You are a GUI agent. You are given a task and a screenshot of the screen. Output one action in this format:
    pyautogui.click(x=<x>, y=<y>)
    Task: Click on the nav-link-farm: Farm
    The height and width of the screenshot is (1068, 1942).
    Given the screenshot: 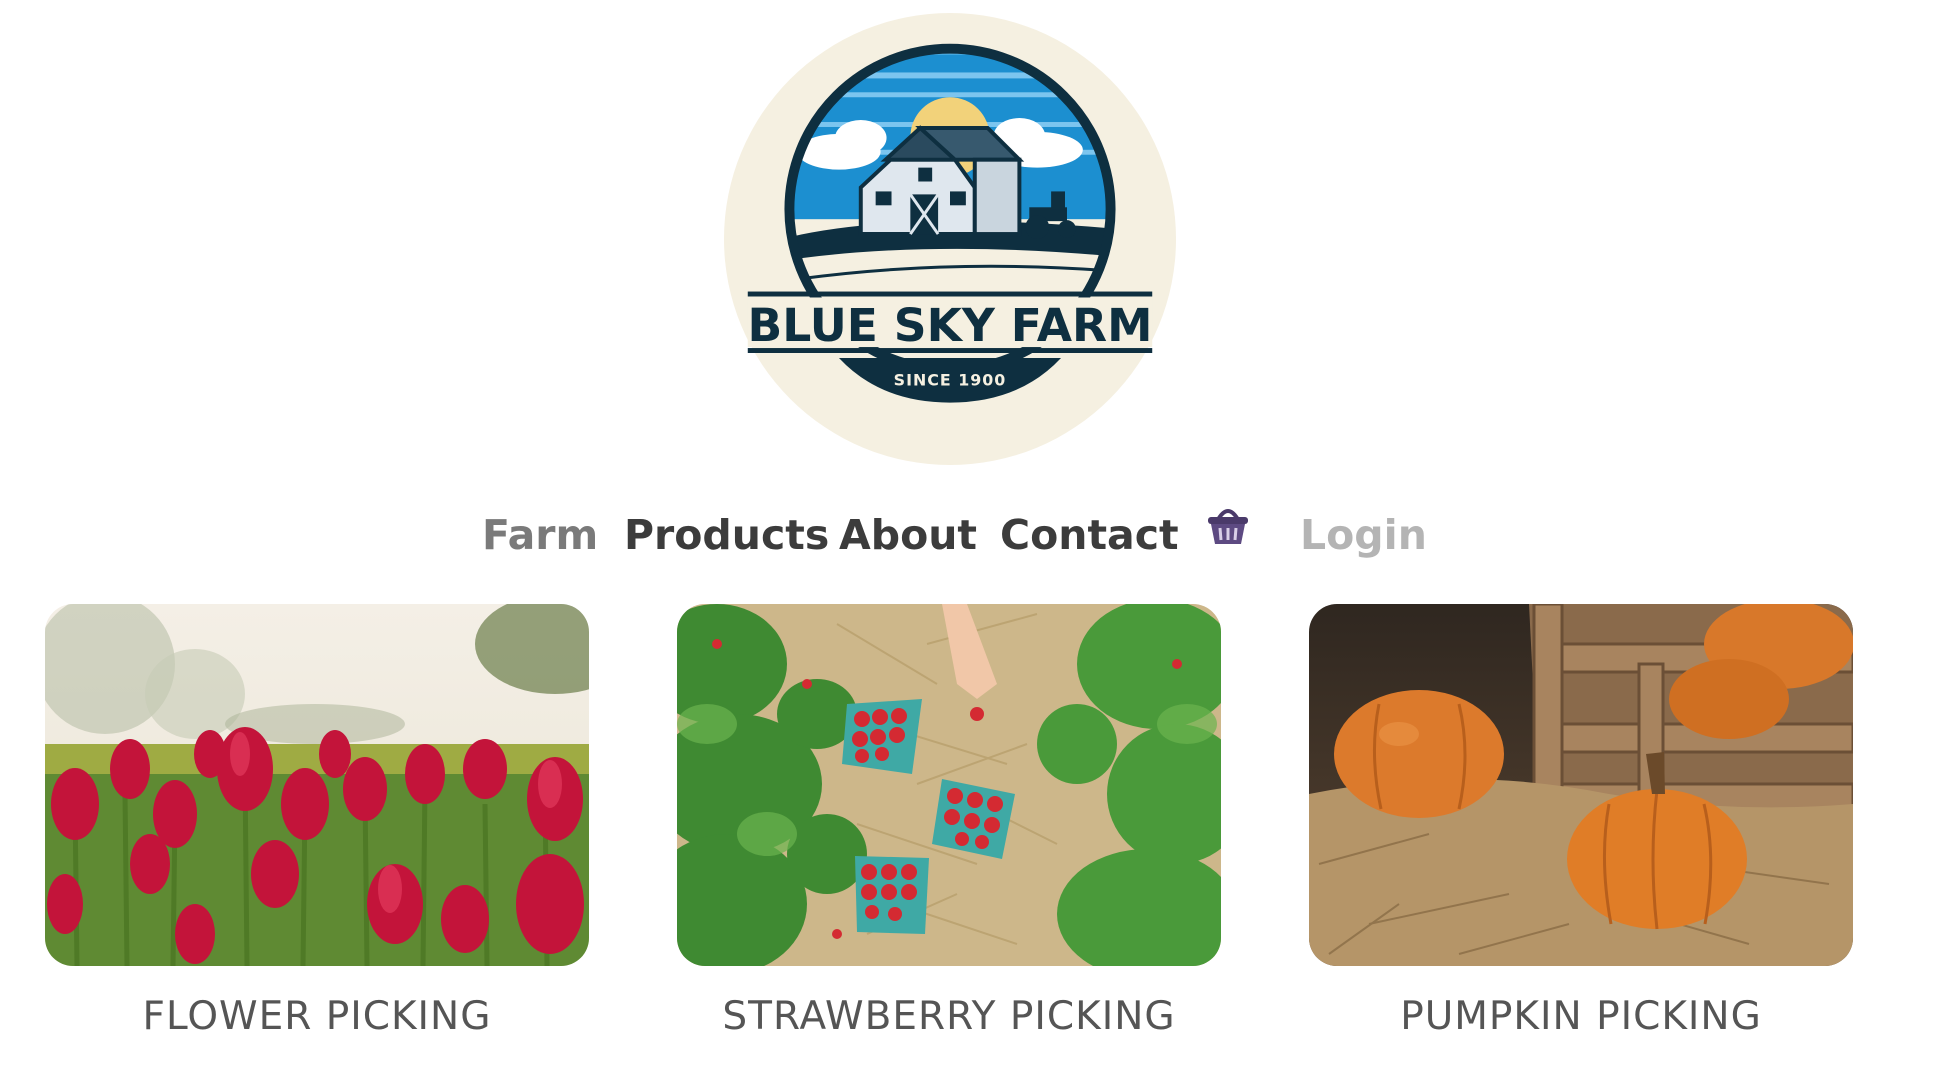 What is the action you would take?
    pyautogui.click(x=540, y=535)
    